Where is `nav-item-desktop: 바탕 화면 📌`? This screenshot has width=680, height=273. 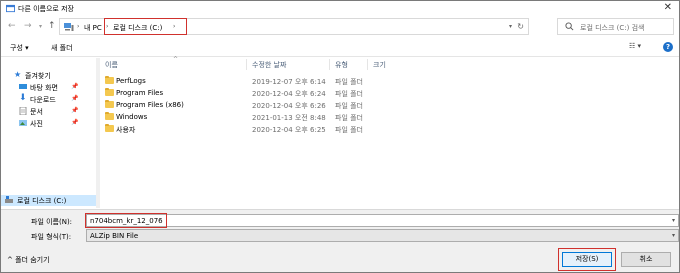
nav-item-desktop: 바탕 화면 📌 is located at coordinates (48, 87).